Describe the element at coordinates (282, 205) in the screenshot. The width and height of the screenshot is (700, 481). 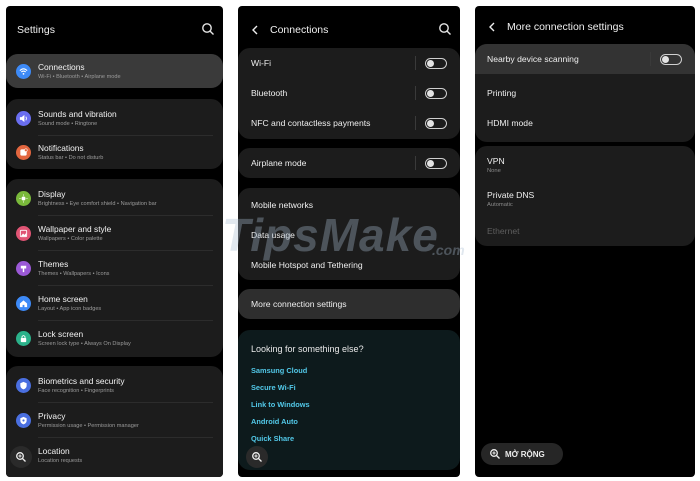
I see `mobile-networks-label: Mobile networks` at that location.